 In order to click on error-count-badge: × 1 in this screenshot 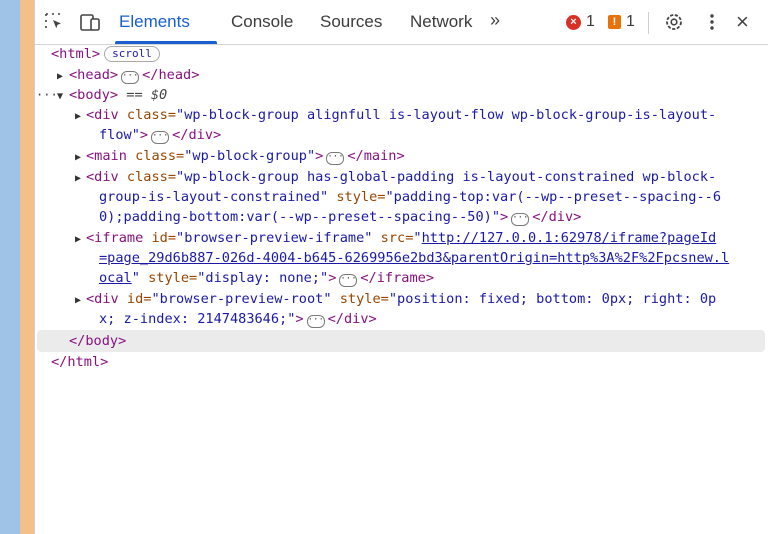, I will do `click(580, 22)`.